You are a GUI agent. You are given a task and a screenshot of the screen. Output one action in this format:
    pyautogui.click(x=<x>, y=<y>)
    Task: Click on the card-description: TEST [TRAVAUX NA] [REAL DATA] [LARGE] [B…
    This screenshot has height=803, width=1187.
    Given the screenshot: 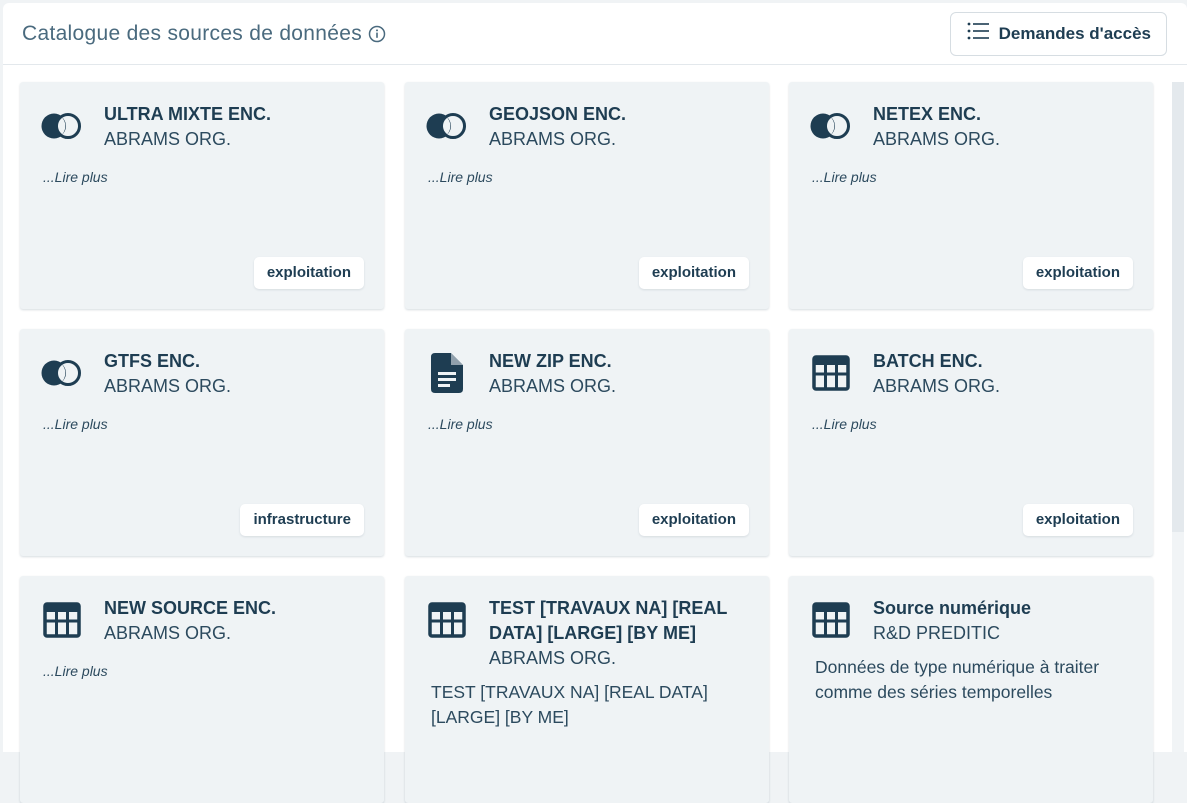 What is the action you would take?
    pyautogui.click(x=569, y=704)
    